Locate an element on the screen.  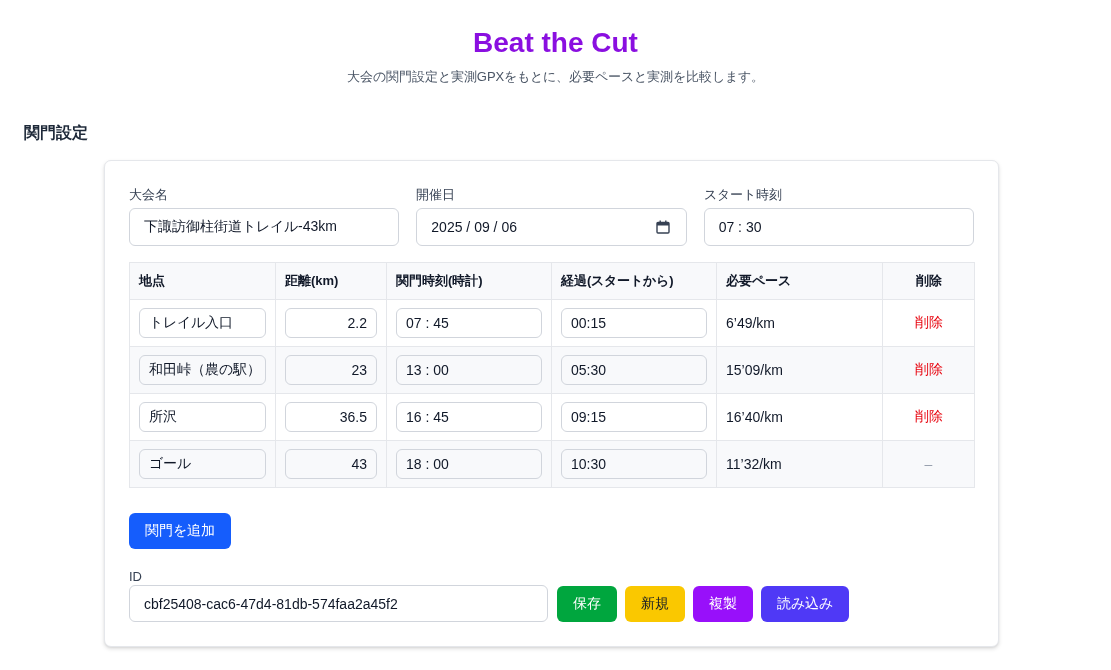
column-header: 削除 is located at coordinates (928, 281).